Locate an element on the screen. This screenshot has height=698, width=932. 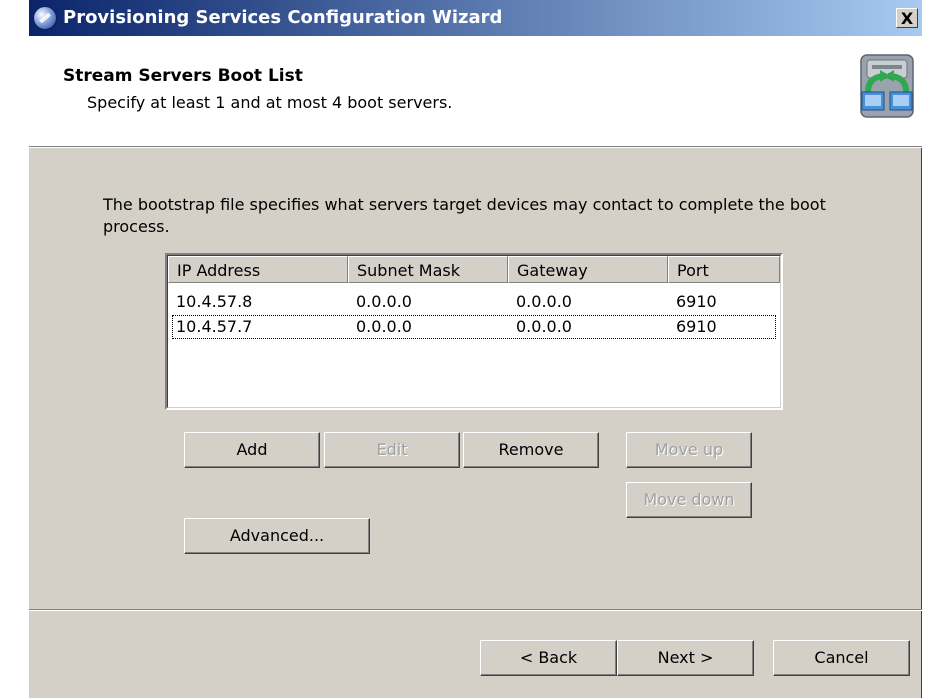
list-header: IP Address Subnet Mask Gateway Port is located at coordinates (474, 270).